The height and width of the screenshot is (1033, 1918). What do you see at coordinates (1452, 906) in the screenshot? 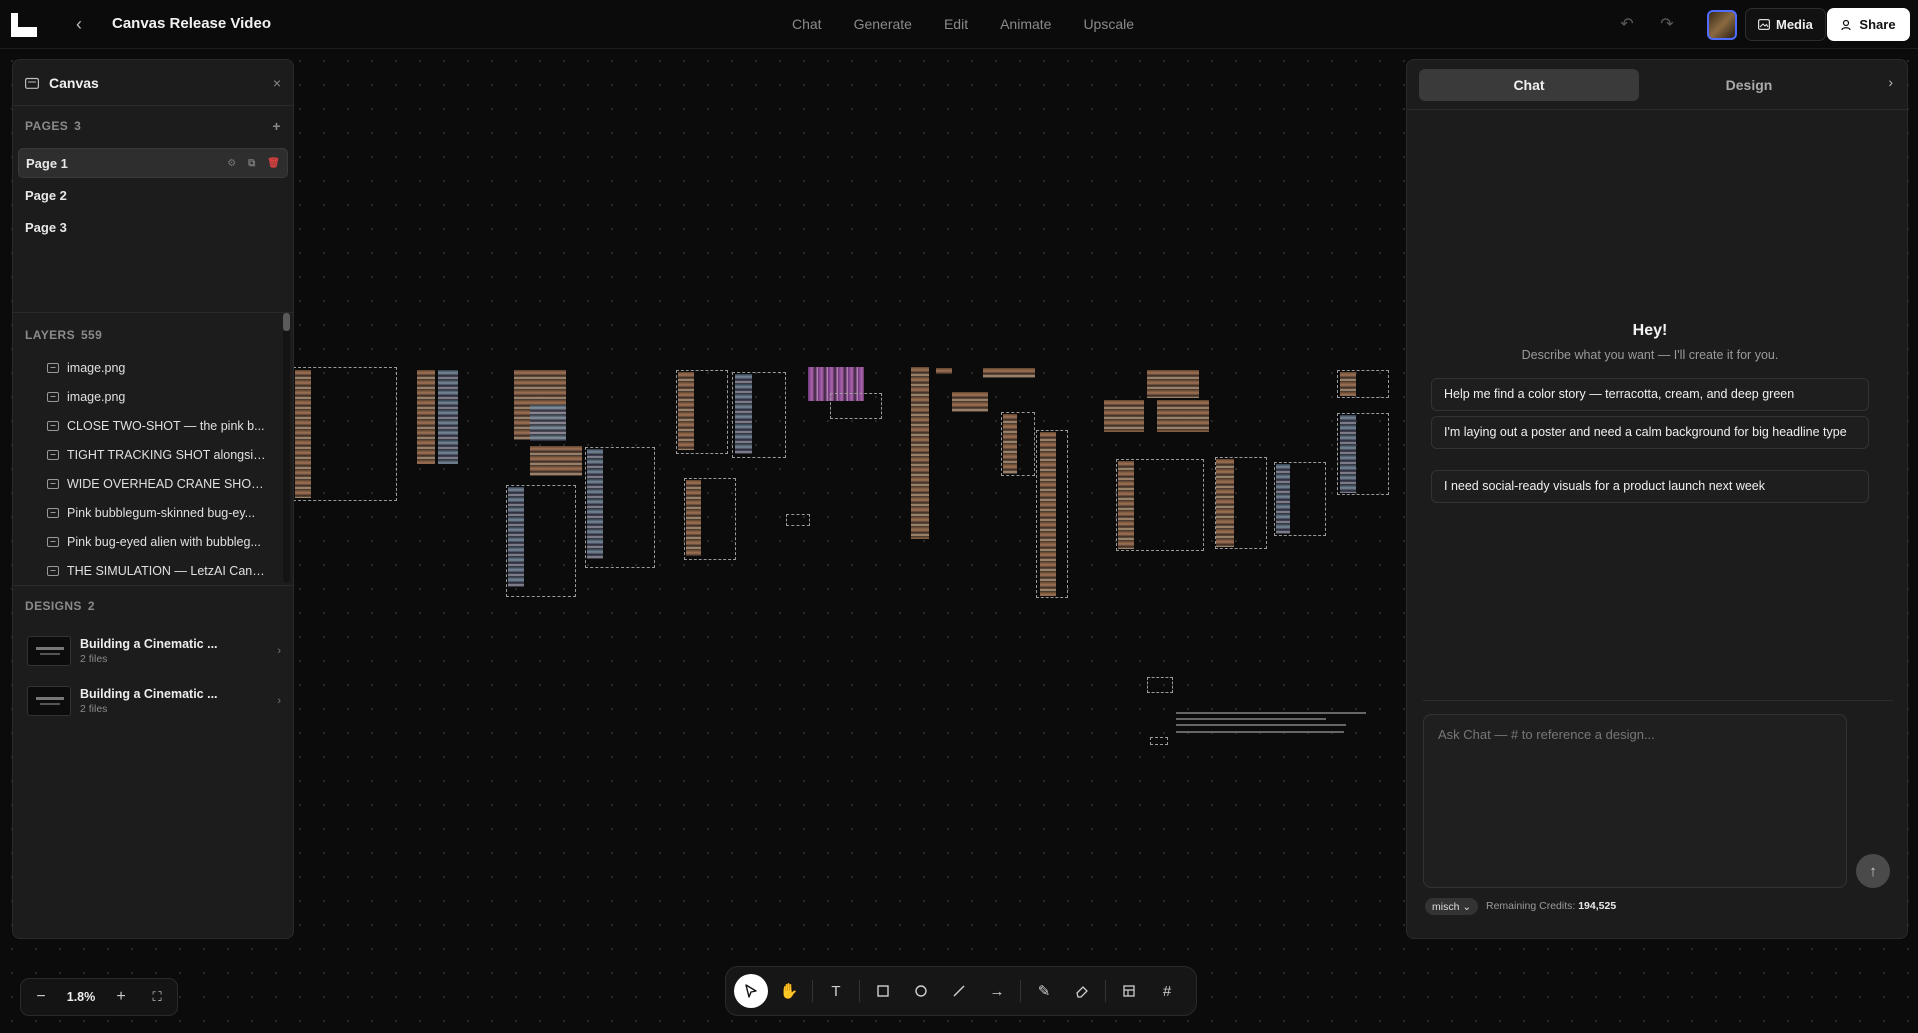
I see `model-selector: misch ⌄` at bounding box center [1452, 906].